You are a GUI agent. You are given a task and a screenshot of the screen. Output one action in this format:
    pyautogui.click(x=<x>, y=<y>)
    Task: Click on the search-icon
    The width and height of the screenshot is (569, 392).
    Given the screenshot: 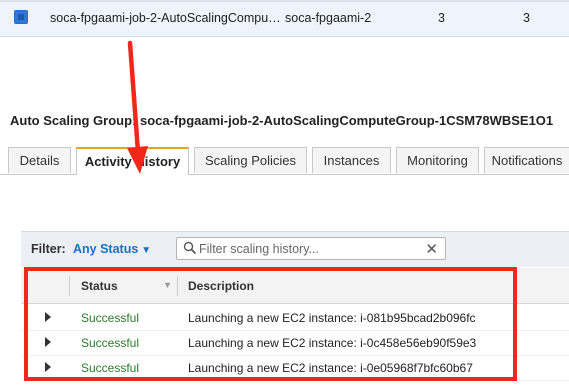 What is the action you would take?
    pyautogui.click(x=190, y=248)
    